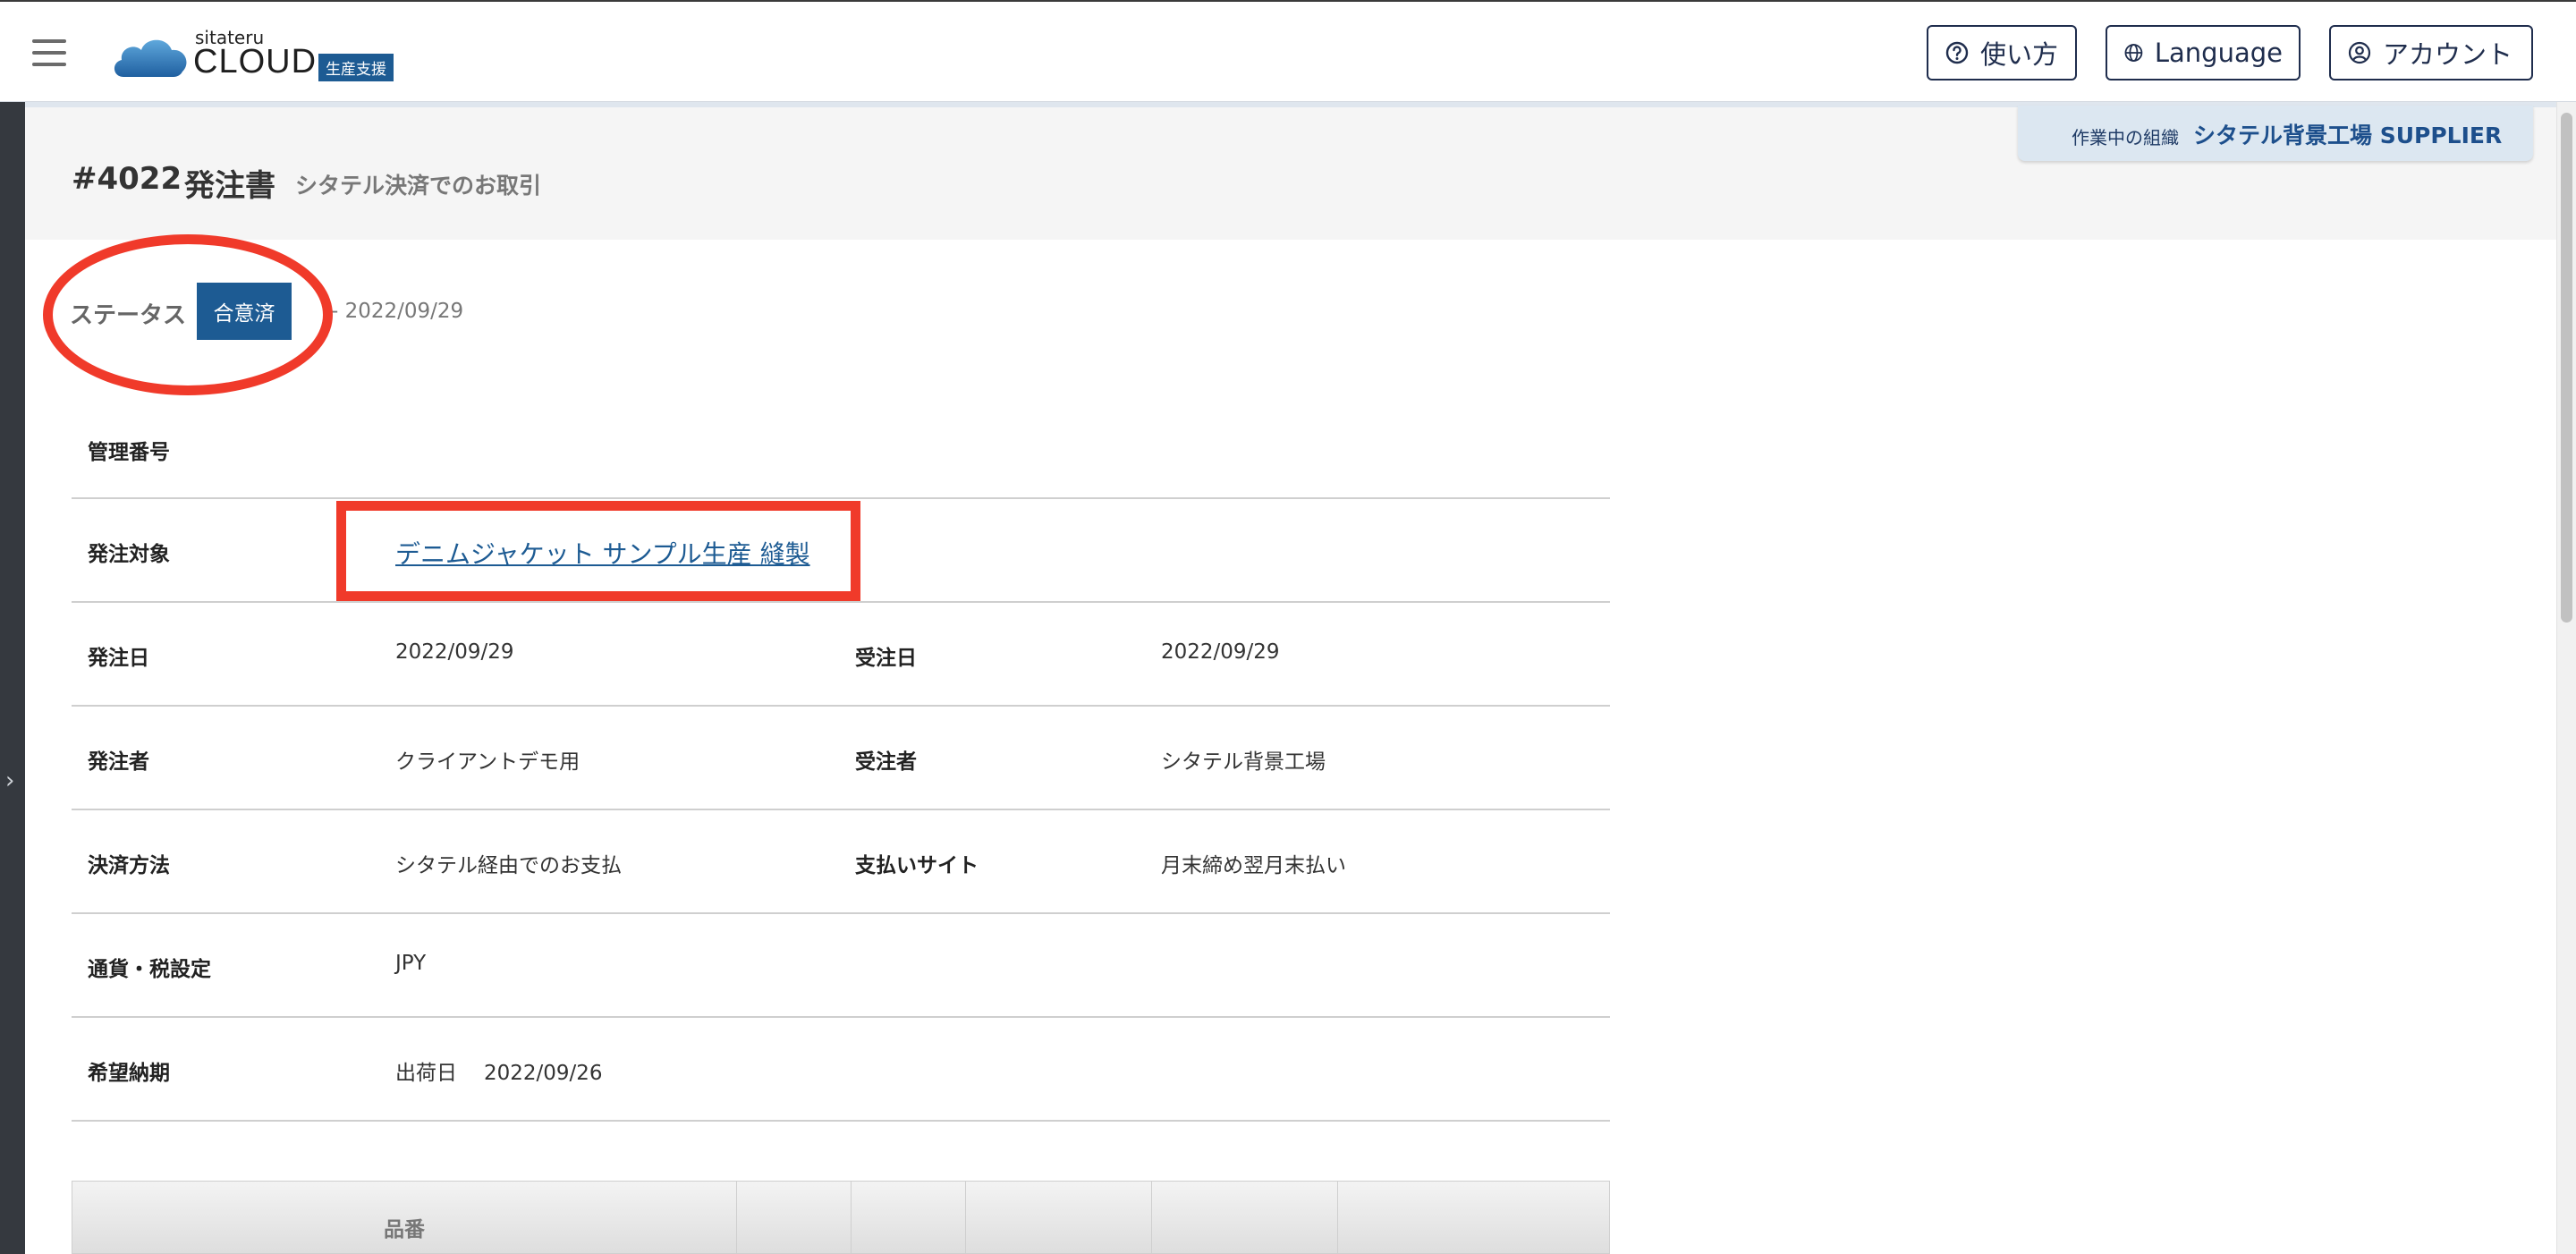 The width and height of the screenshot is (2576, 1254). Describe the element at coordinates (149, 969) in the screenshot. I see `currency-label: 通貨・税設定` at that location.